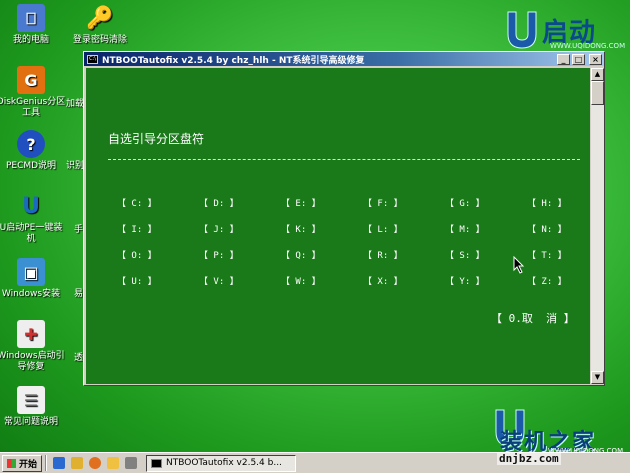 The height and width of the screenshot is (473, 630). What do you see at coordinates (519, 265) in the screenshot?
I see `mouse-cursor-icon` at bounding box center [519, 265].